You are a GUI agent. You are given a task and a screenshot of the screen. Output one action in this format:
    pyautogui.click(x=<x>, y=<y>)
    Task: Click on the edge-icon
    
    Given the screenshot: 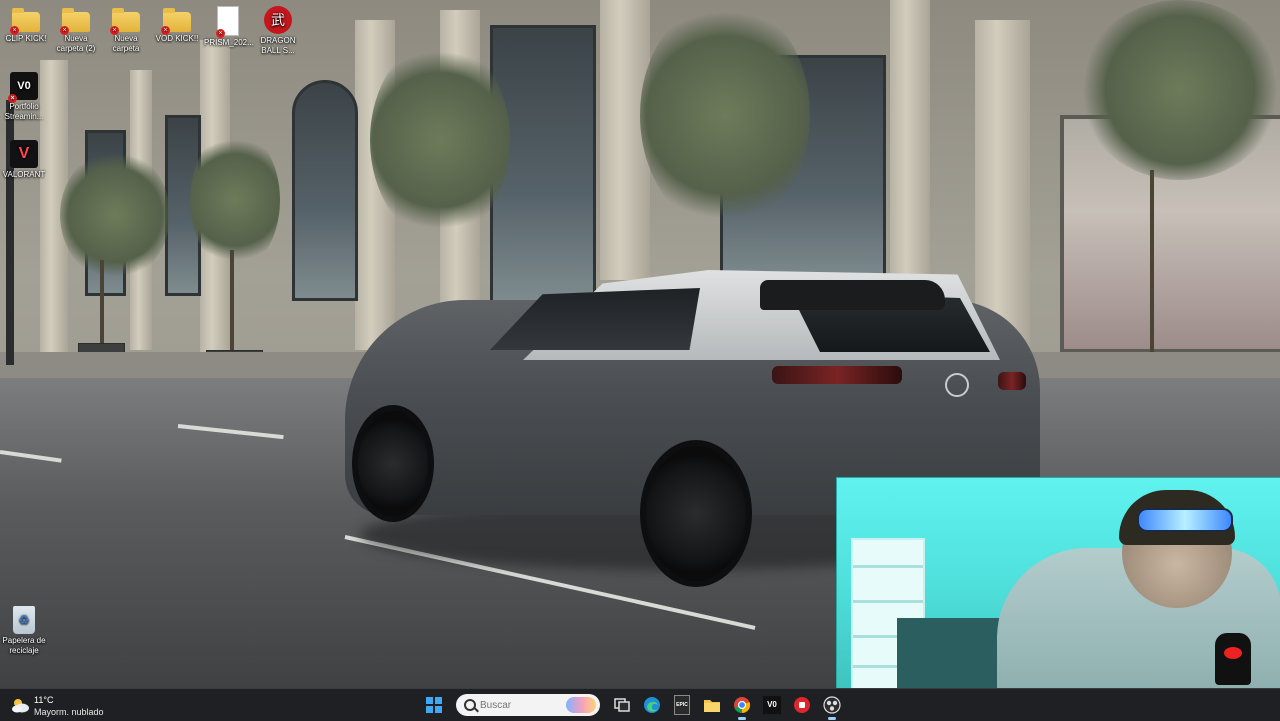 What is the action you would take?
    pyautogui.click(x=652, y=705)
    